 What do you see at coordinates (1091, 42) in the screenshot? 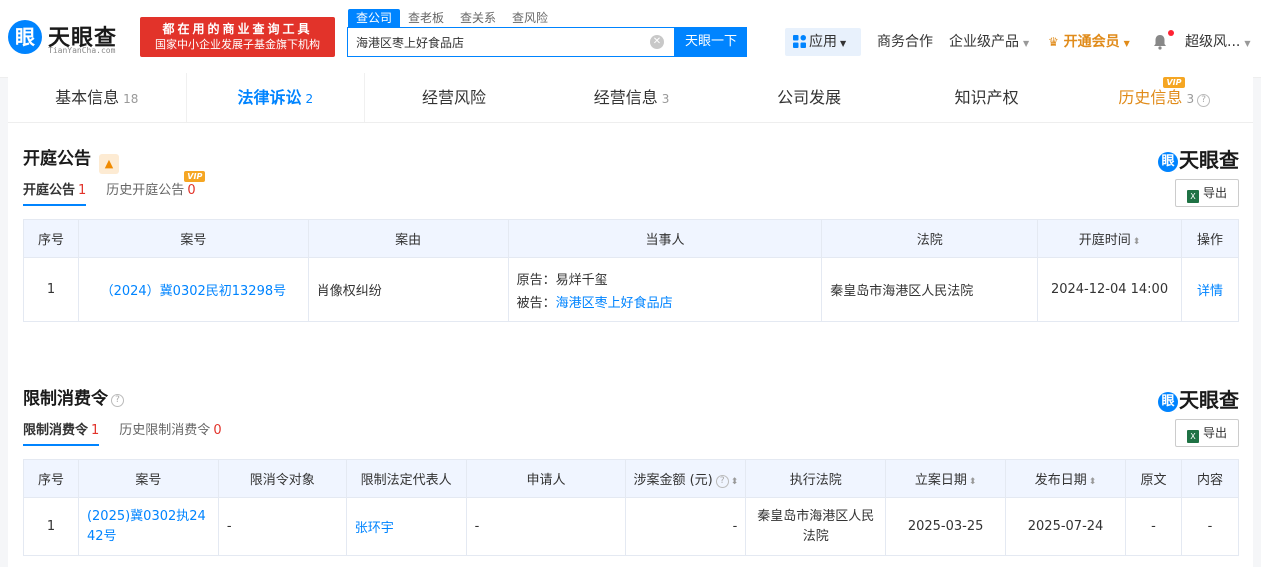
I see `nav-vip-label: 开通会员` at bounding box center [1091, 42].